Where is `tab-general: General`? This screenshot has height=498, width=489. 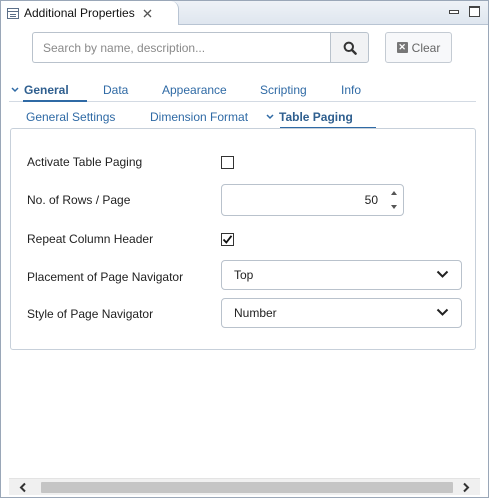
tab-general: General is located at coordinates (40, 90).